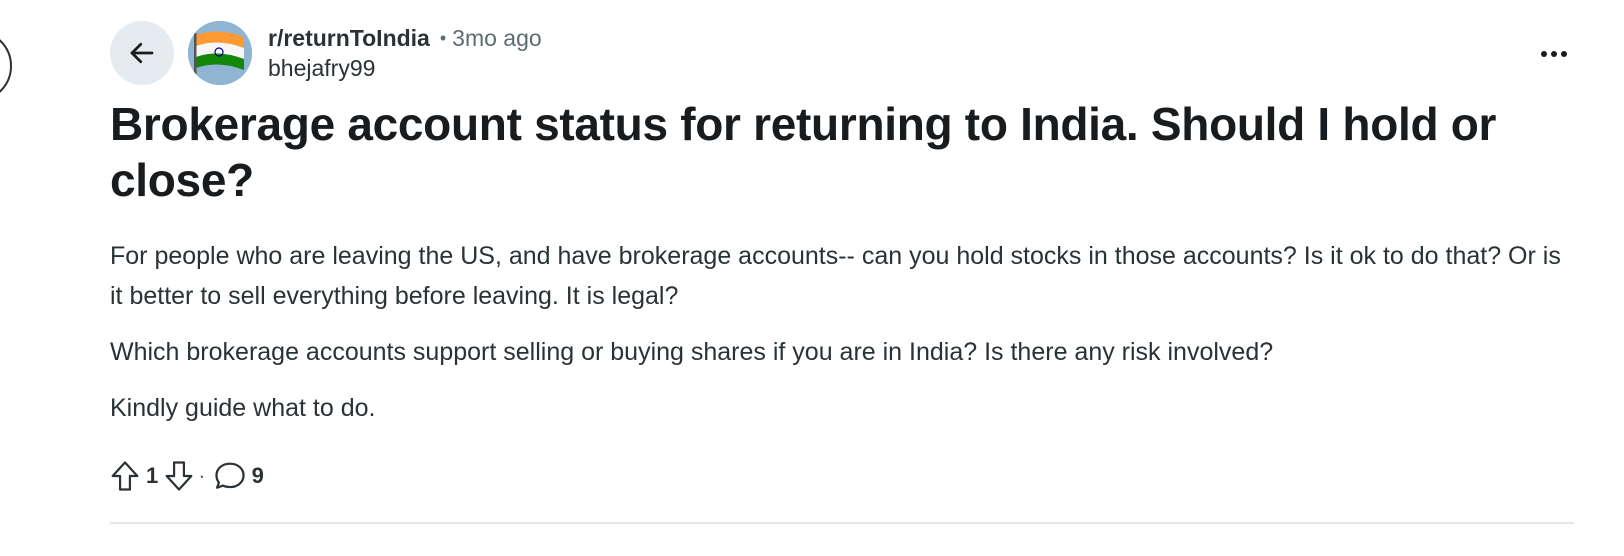 The width and height of the screenshot is (1624, 556). I want to click on post-header: r/returnToIndia • 3mo ago bhejafry99, so click(842, 53).